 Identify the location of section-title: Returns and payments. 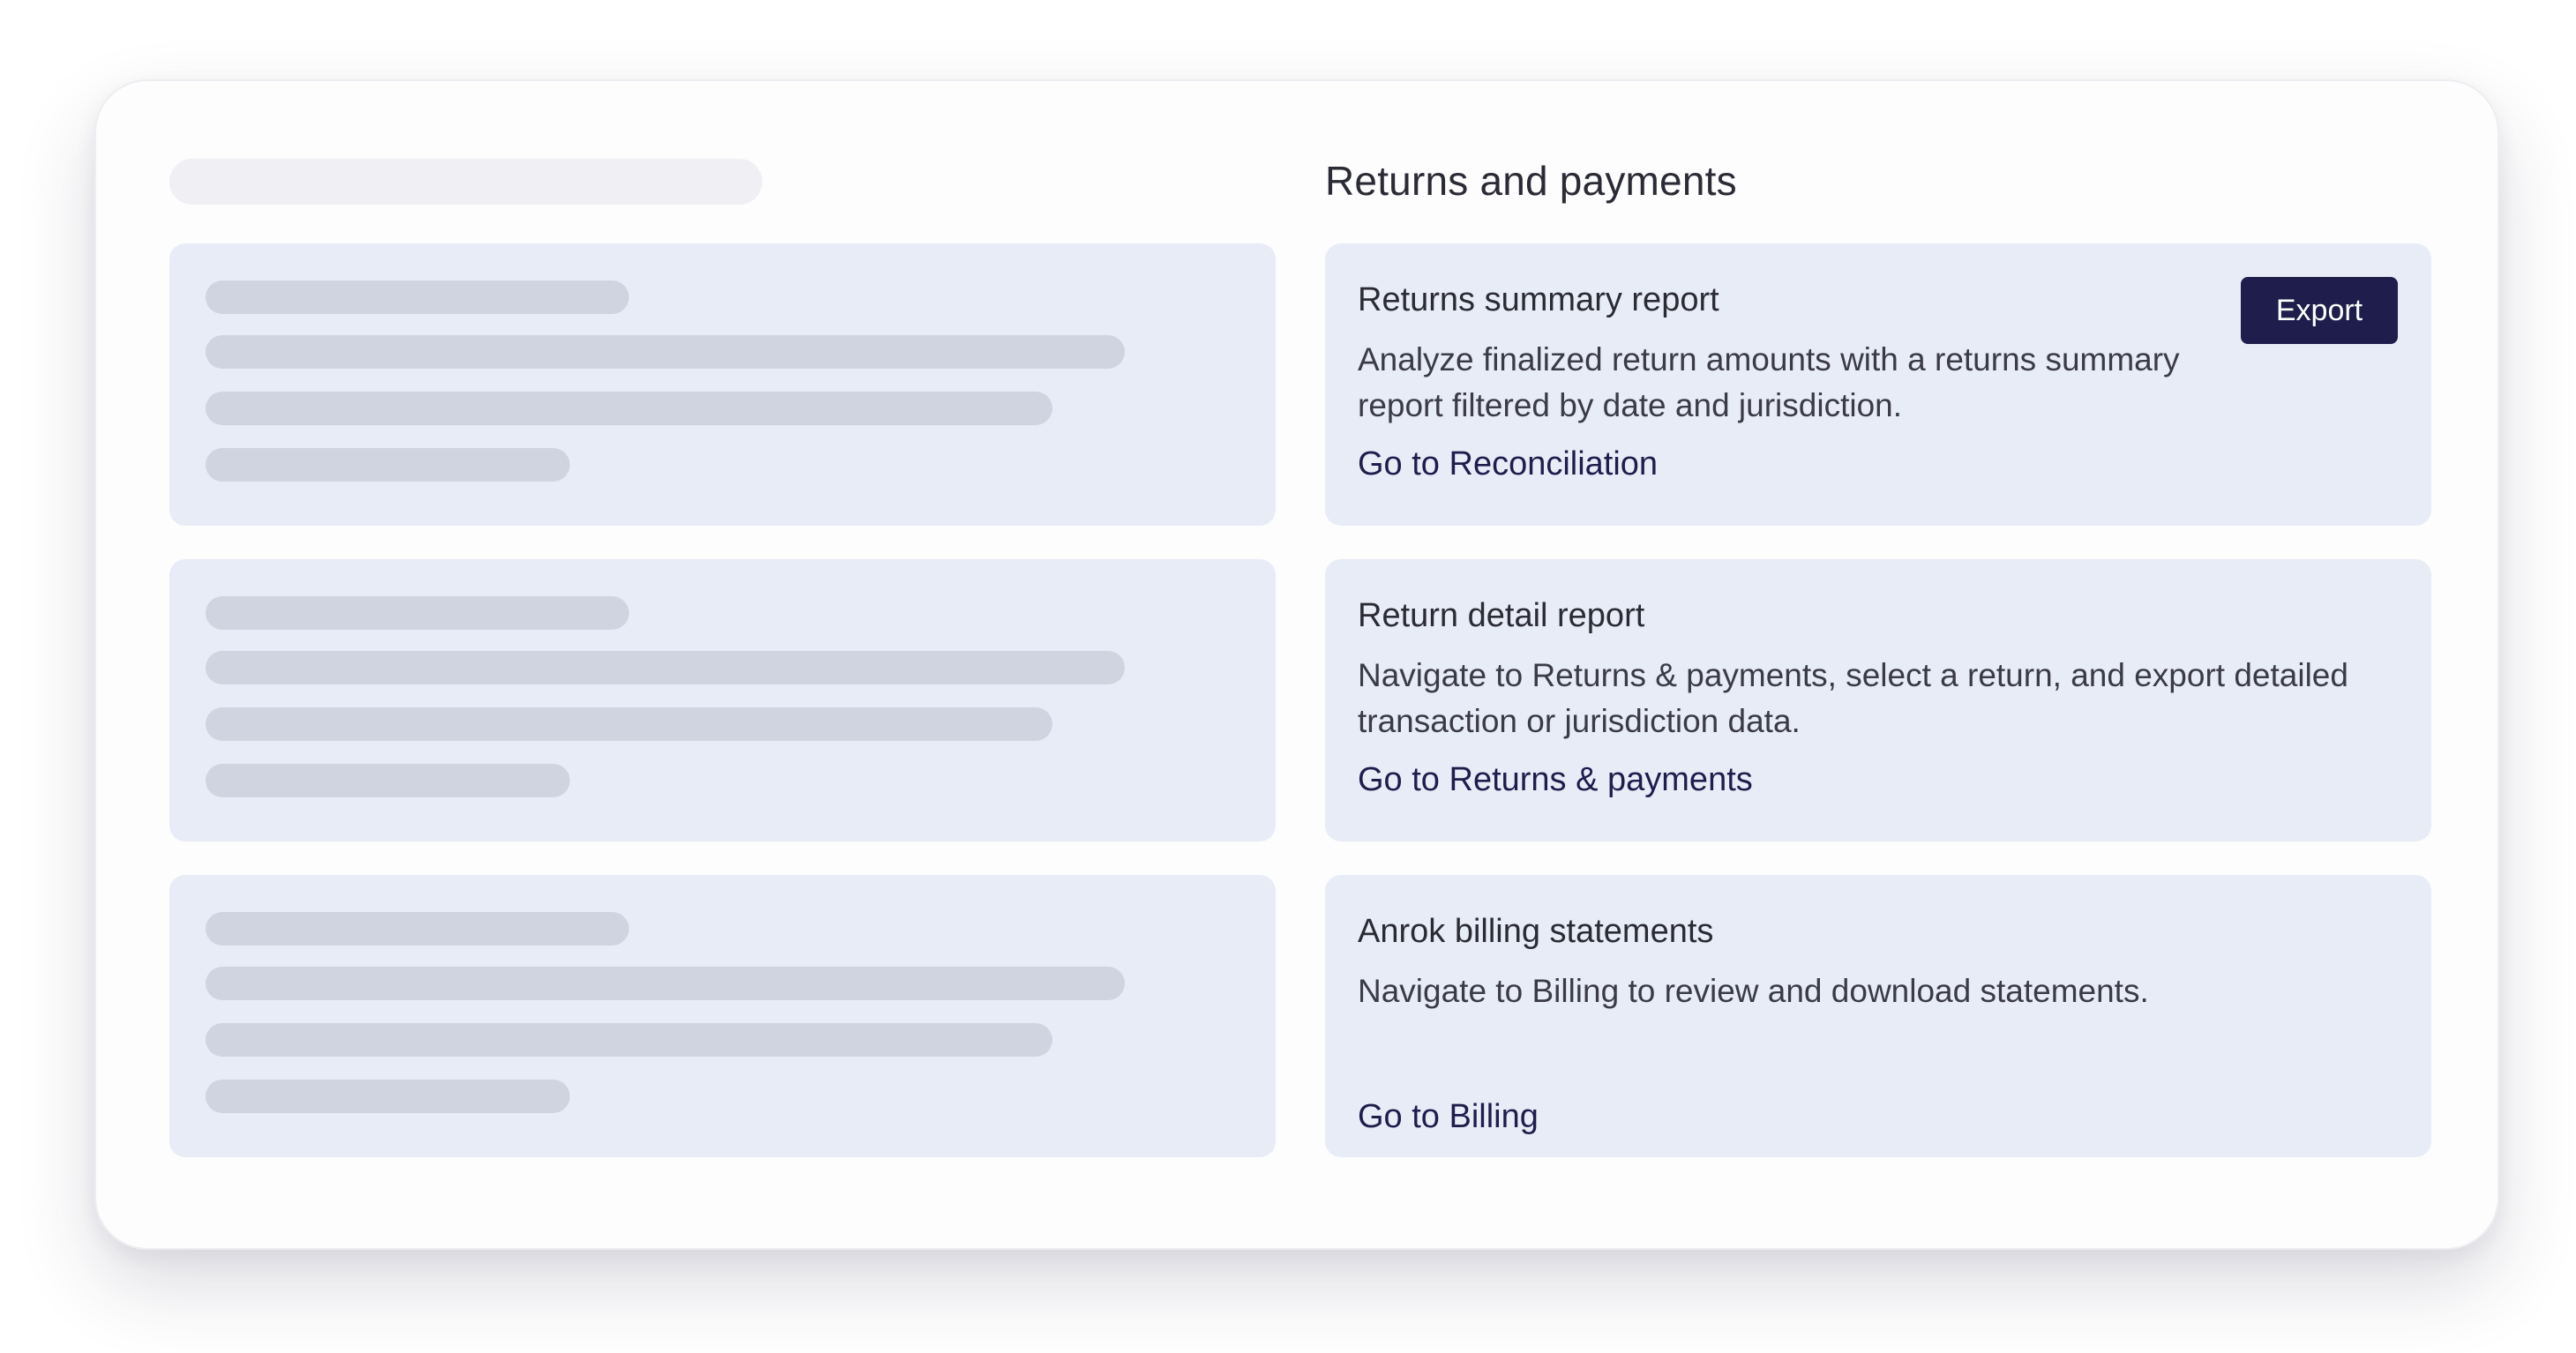
(1531, 181).